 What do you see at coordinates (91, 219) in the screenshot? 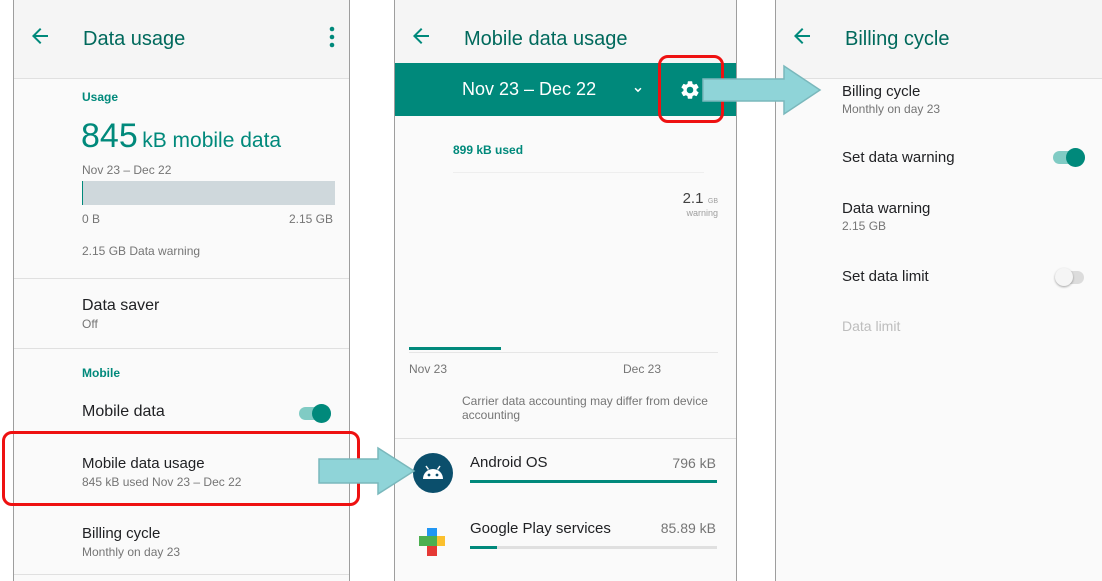
I see `bar-min-label: 0 B` at bounding box center [91, 219].